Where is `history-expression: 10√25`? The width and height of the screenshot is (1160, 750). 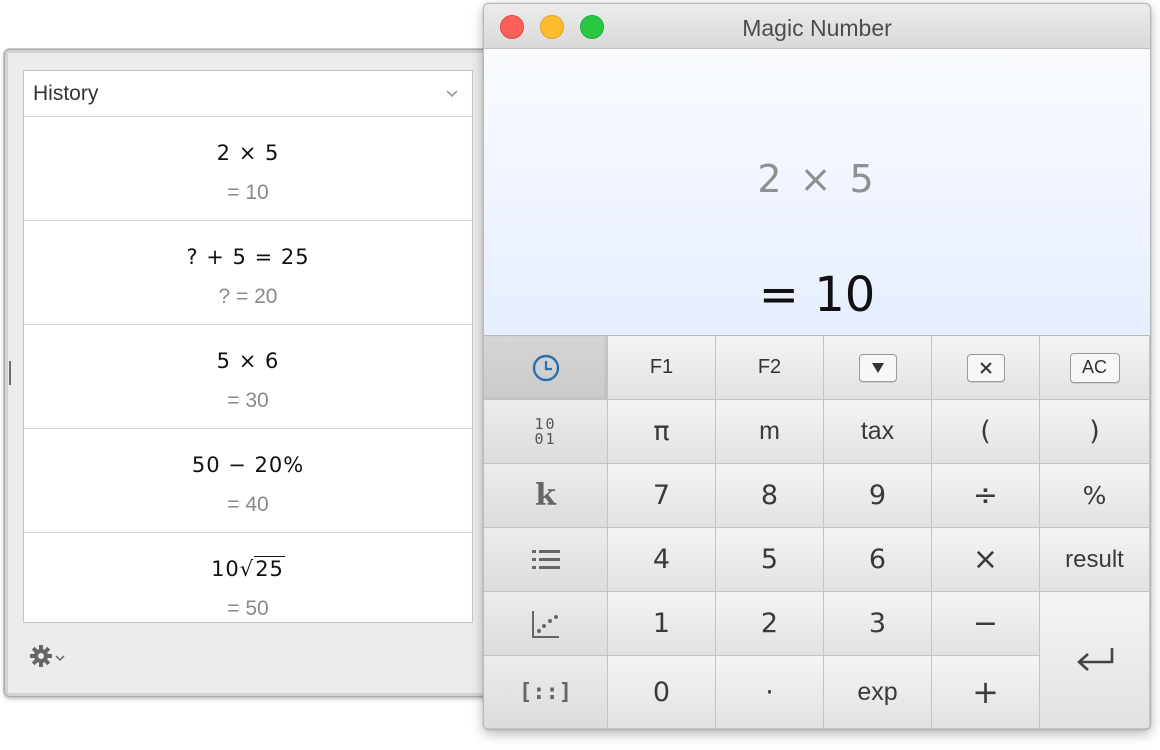 history-expression: 10√25 is located at coordinates (248, 568).